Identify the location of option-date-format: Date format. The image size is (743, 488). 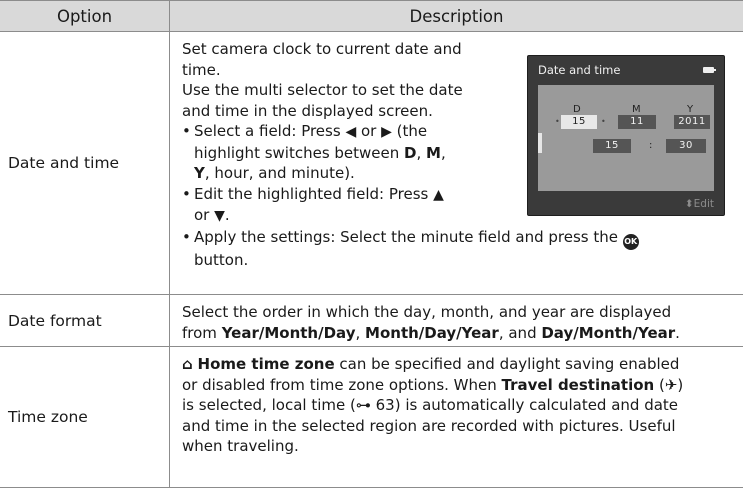
(85, 320).